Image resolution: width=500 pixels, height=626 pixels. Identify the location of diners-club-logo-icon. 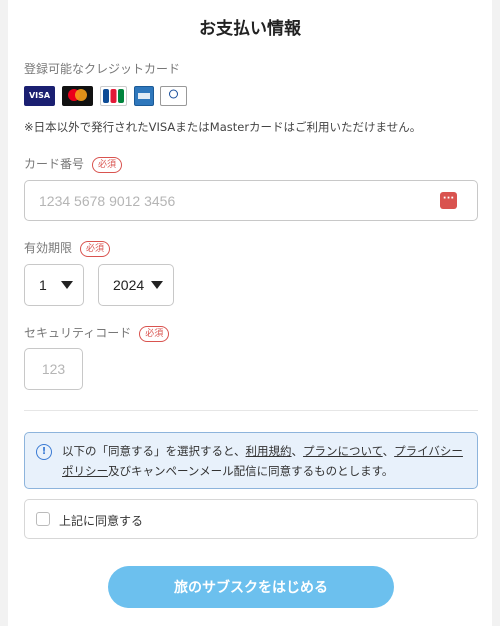
(173, 96).